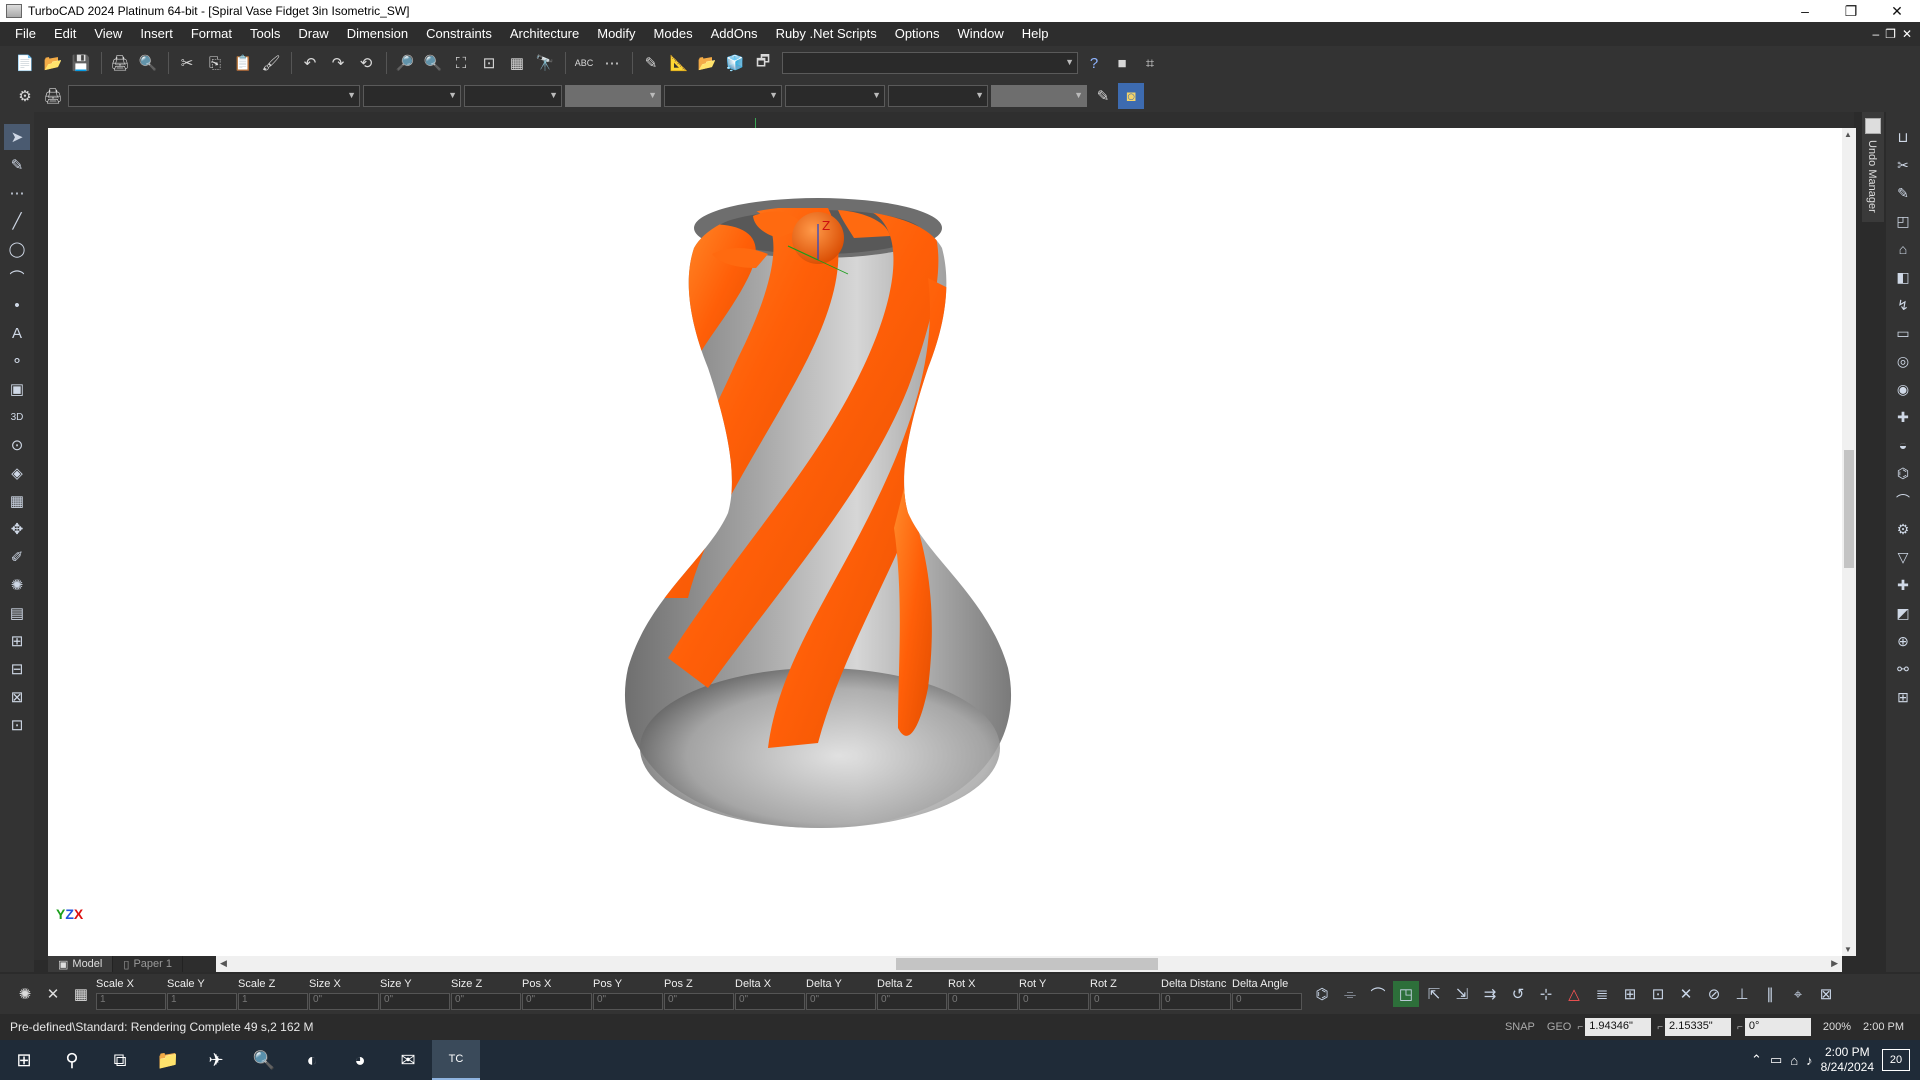 Image resolution: width=1920 pixels, height=1080 pixels. Describe the element at coordinates (17, 193) in the screenshot. I see `point-tool-icon: ⋯` at that location.